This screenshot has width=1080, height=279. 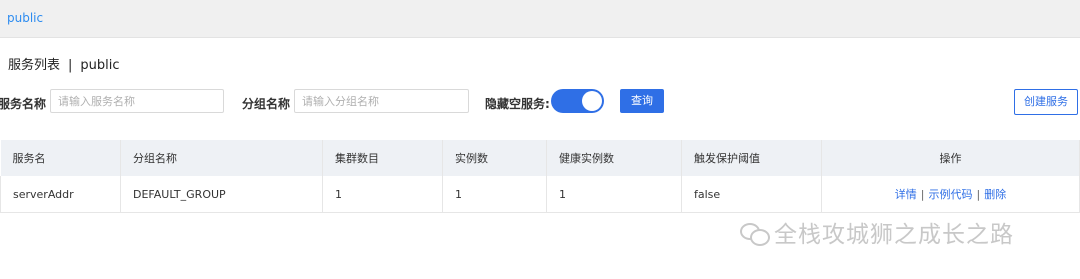 What do you see at coordinates (266, 104) in the screenshot?
I see `group-name-label: 分组名称` at bounding box center [266, 104].